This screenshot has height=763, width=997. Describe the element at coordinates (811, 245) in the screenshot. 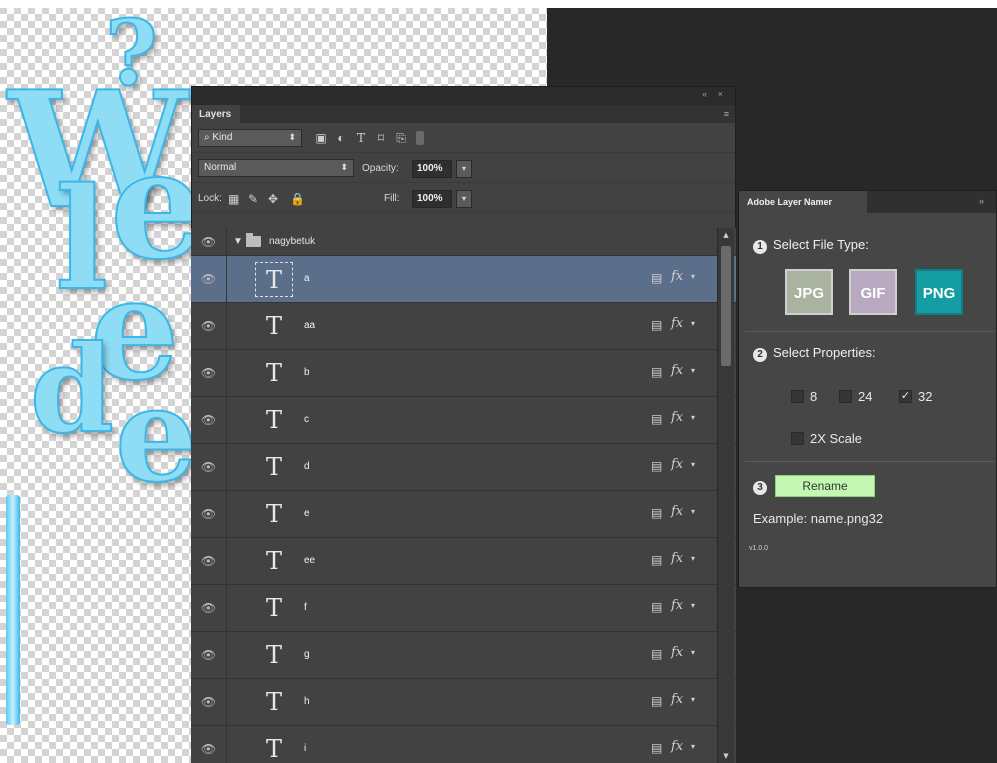

I see `step-1-heading: 1 Select File Type:` at that location.